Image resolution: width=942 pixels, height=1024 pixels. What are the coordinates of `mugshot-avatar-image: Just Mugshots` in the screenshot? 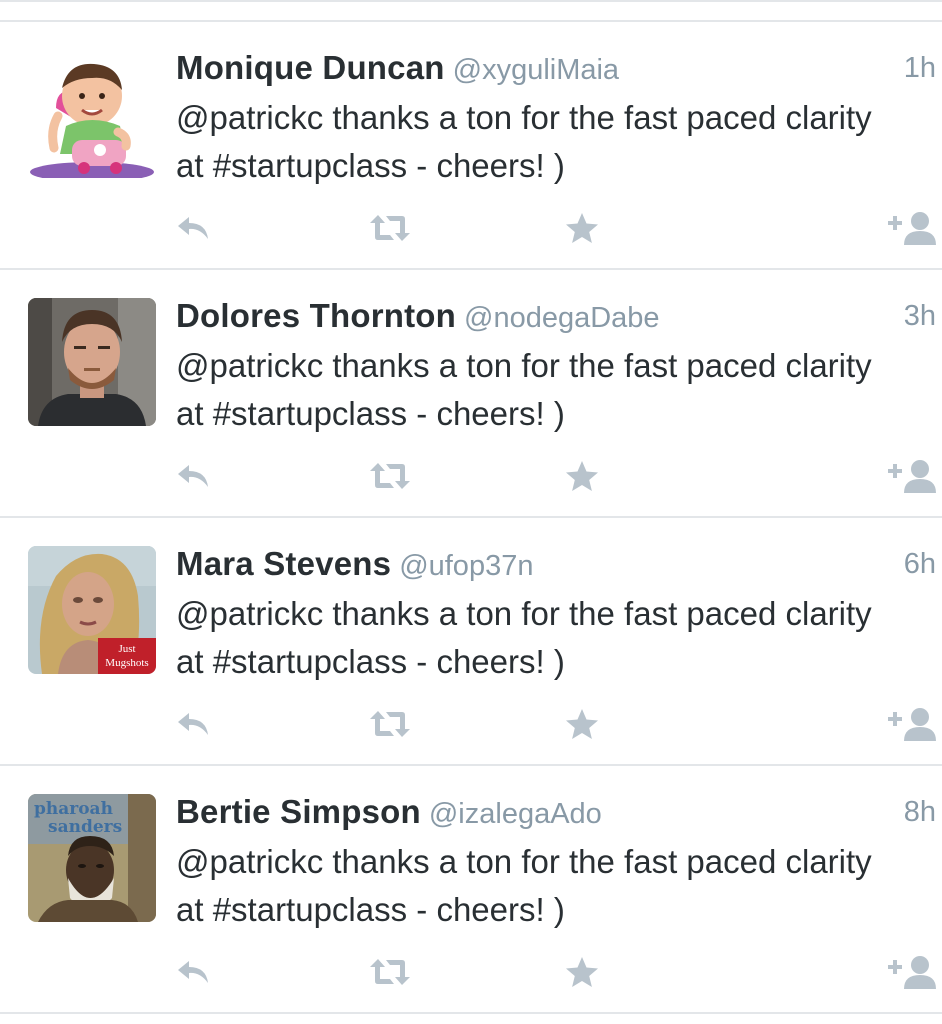 It's located at (92, 610).